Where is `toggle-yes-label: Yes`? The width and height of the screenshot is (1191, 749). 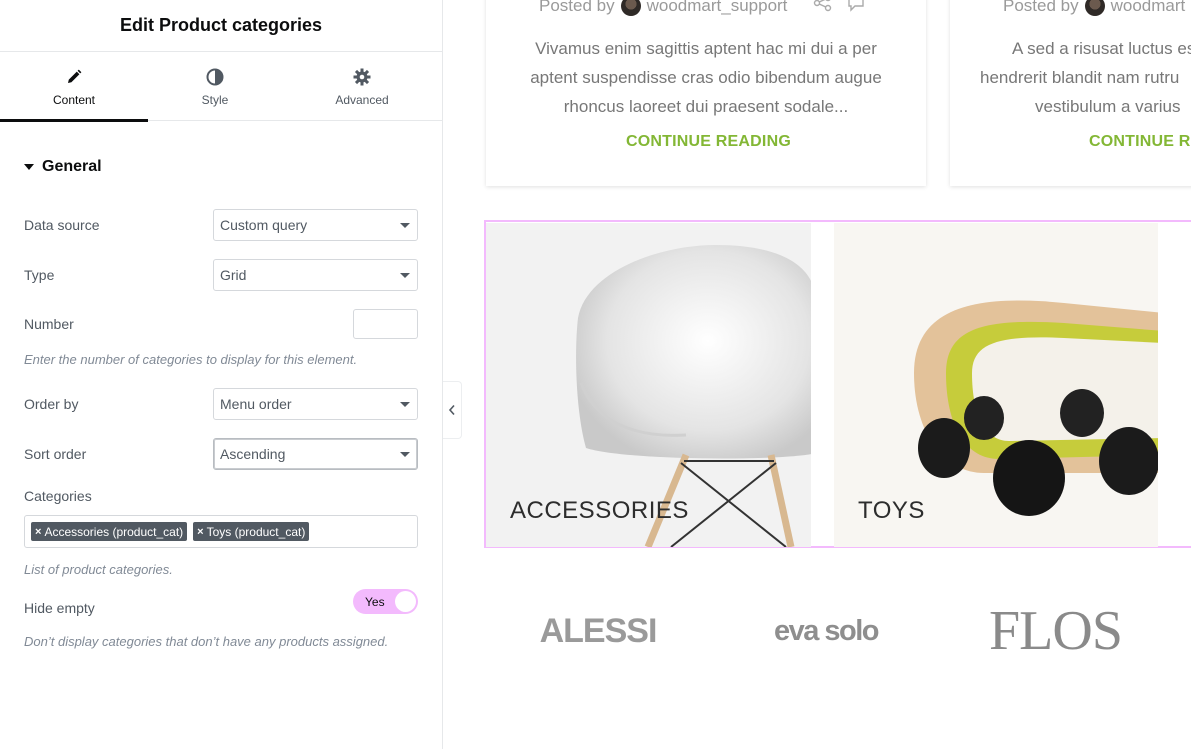 toggle-yes-label: Yes is located at coordinates (375, 601).